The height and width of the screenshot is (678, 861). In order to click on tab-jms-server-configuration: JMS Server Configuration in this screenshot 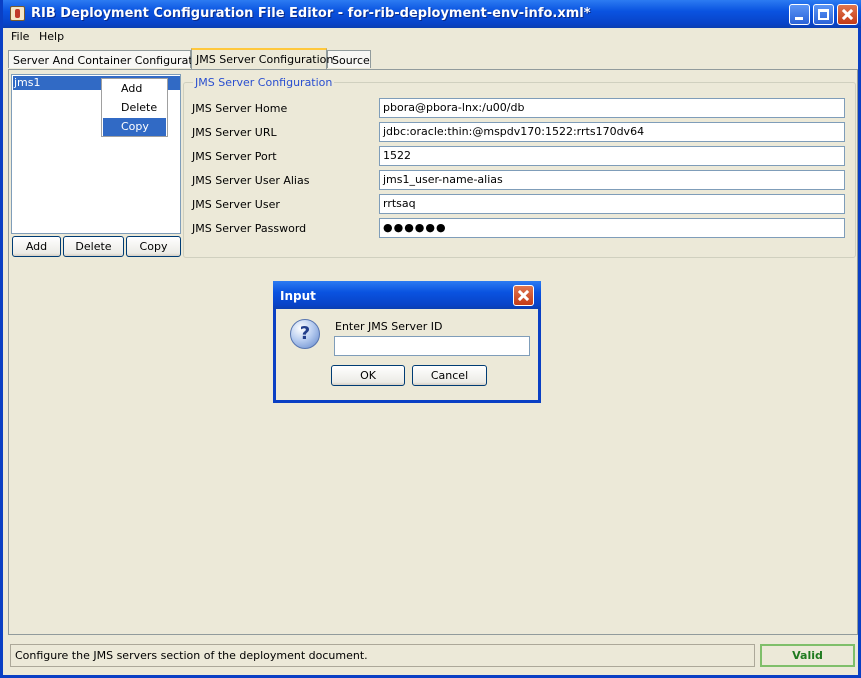, I will do `click(262, 58)`.